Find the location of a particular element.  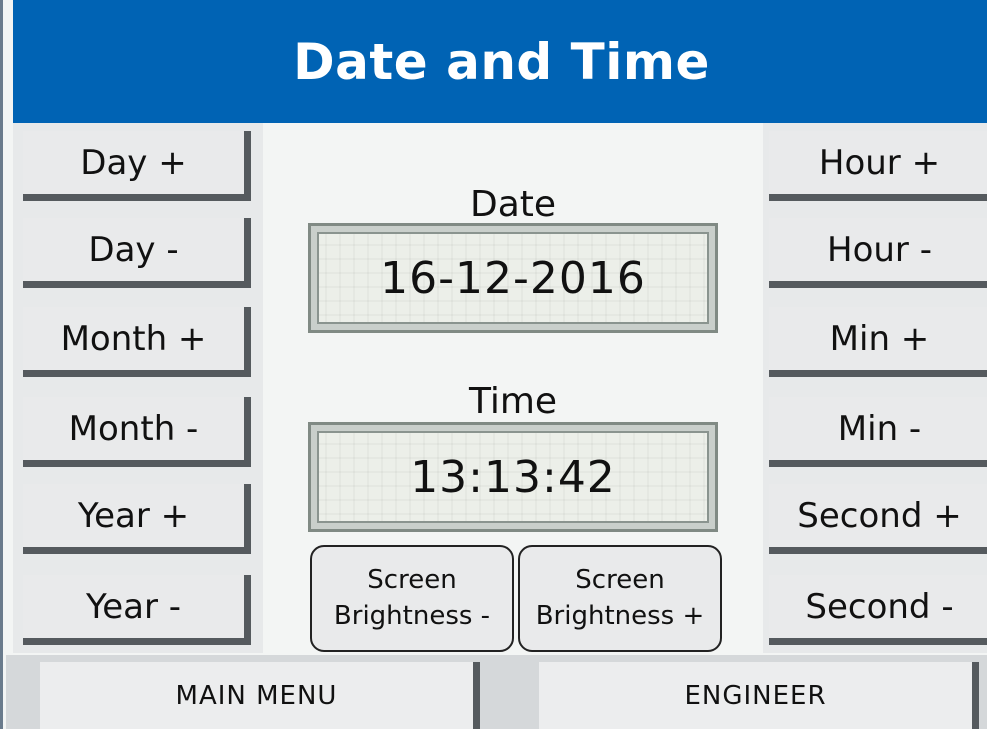

year-minus-button: Year - is located at coordinates (137, 610).